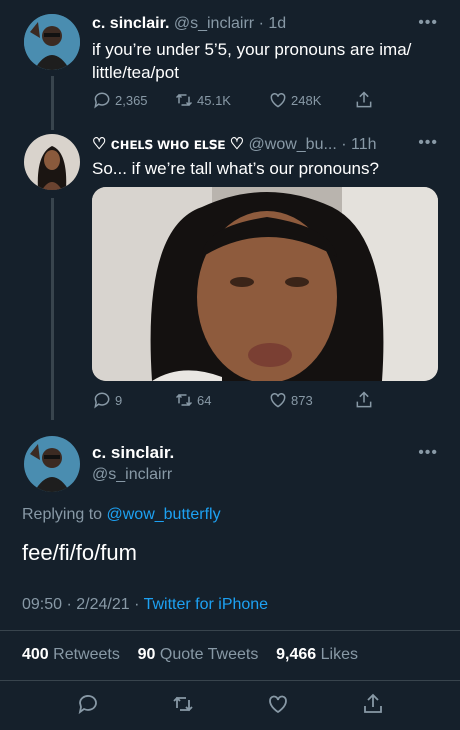  I want to click on replying-prefix: Replying to, so click(62, 514).